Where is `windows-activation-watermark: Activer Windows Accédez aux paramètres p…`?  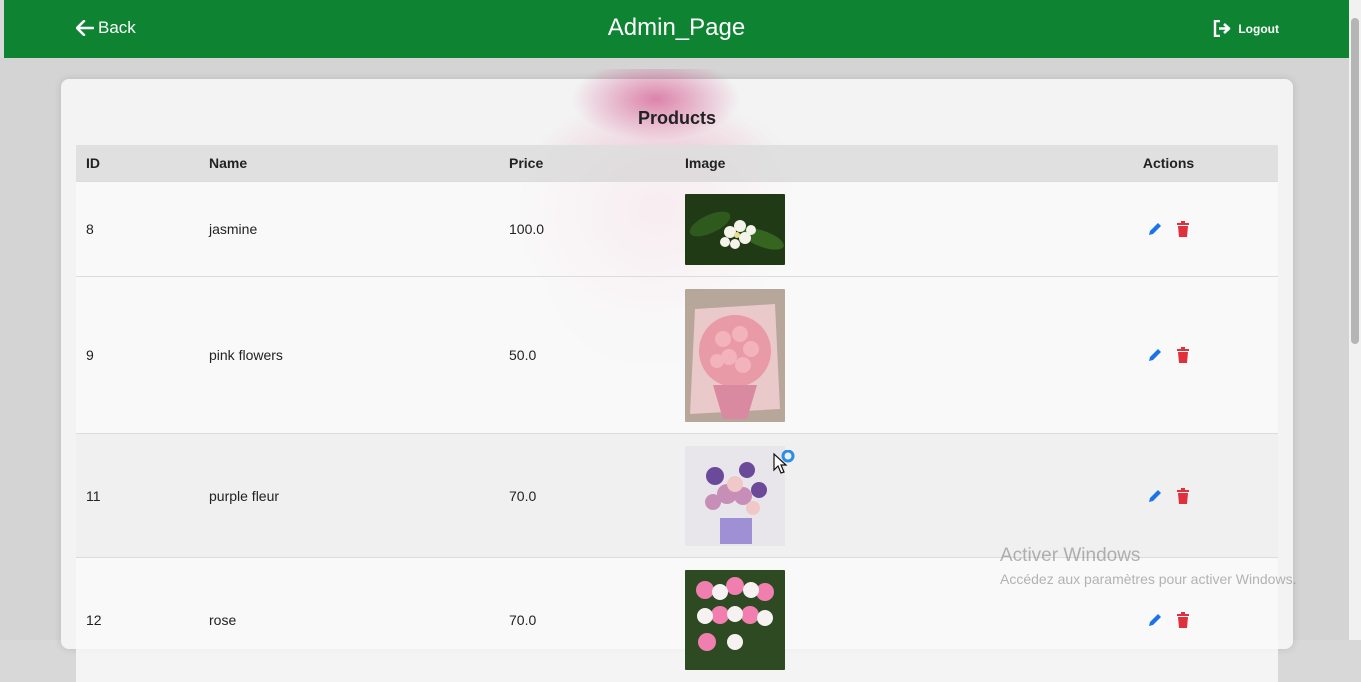 windows-activation-watermark: Activer Windows Accédez aux paramètres p… is located at coordinates (1148, 566).